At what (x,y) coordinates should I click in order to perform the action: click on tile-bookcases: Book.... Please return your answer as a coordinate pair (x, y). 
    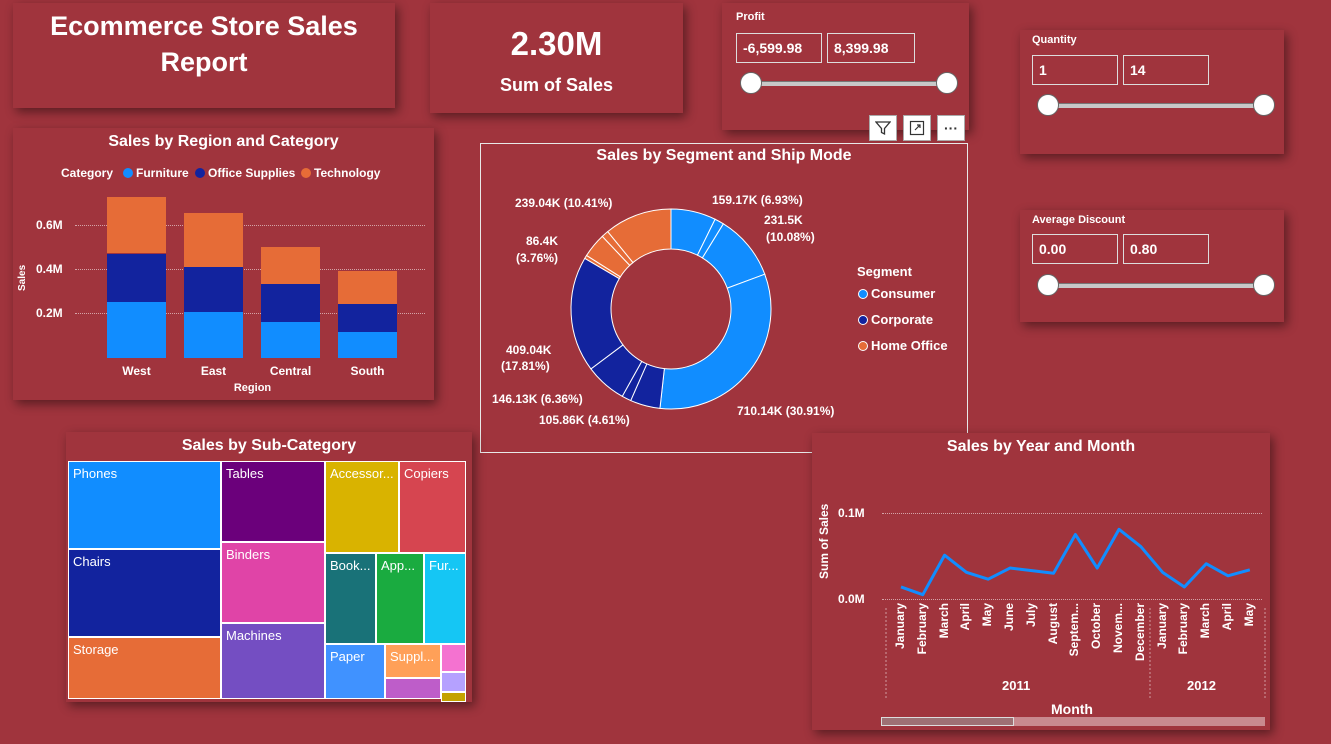
    Looking at the image, I should click on (350, 598).